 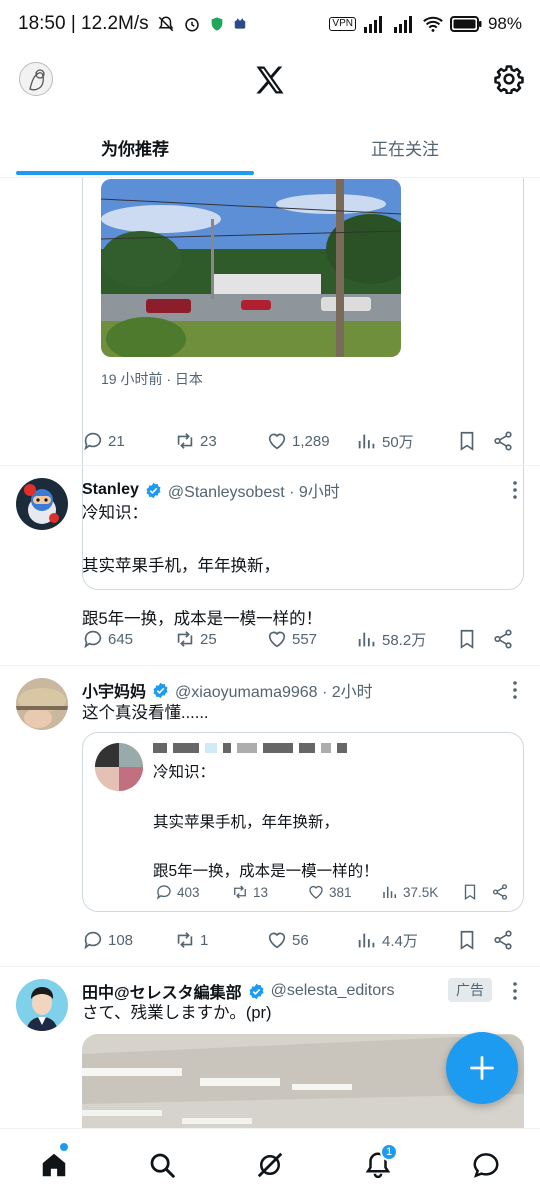 I want to click on nav-messages, so click(x=486, y=1164).